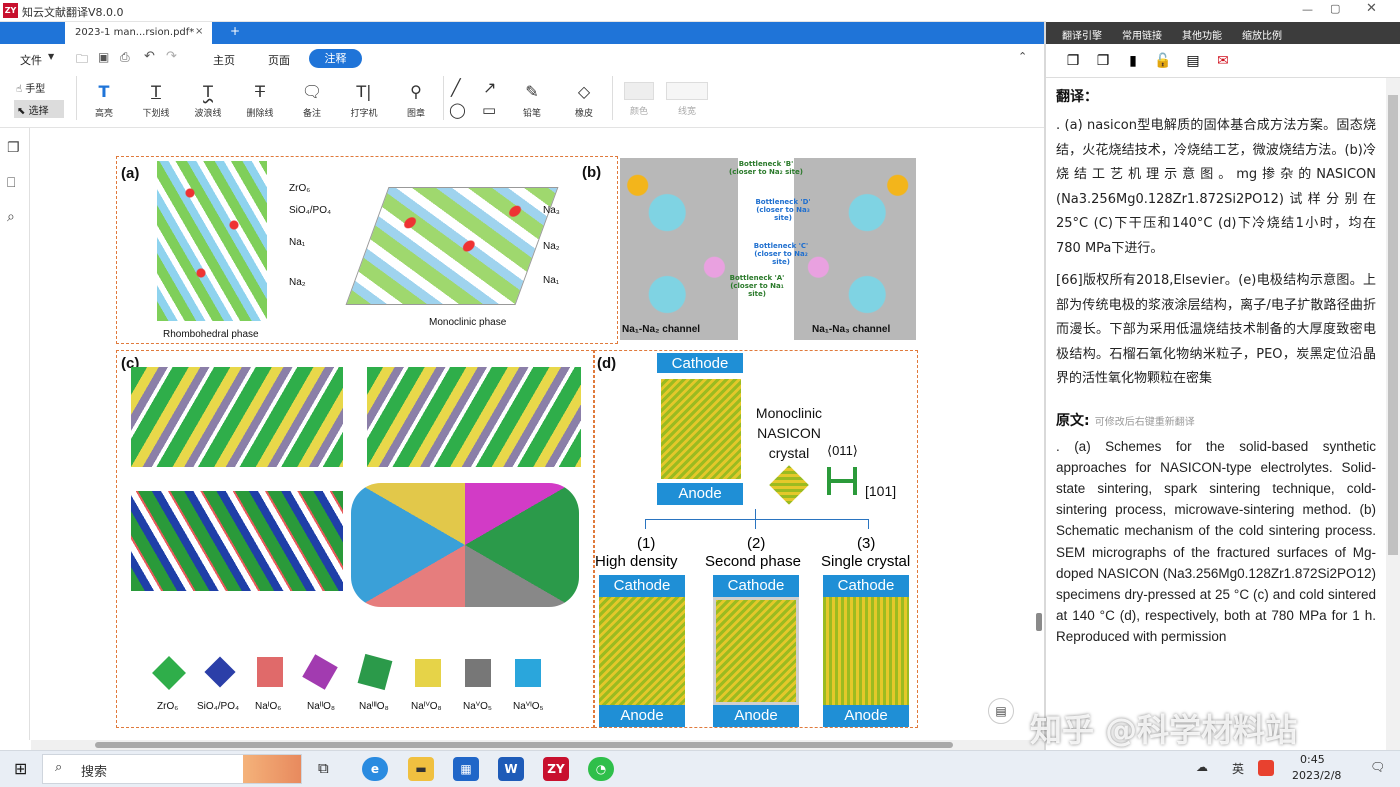  What do you see at coordinates (528, 673) in the screenshot?
I see `na6o5-polyhedron` at bounding box center [528, 673].